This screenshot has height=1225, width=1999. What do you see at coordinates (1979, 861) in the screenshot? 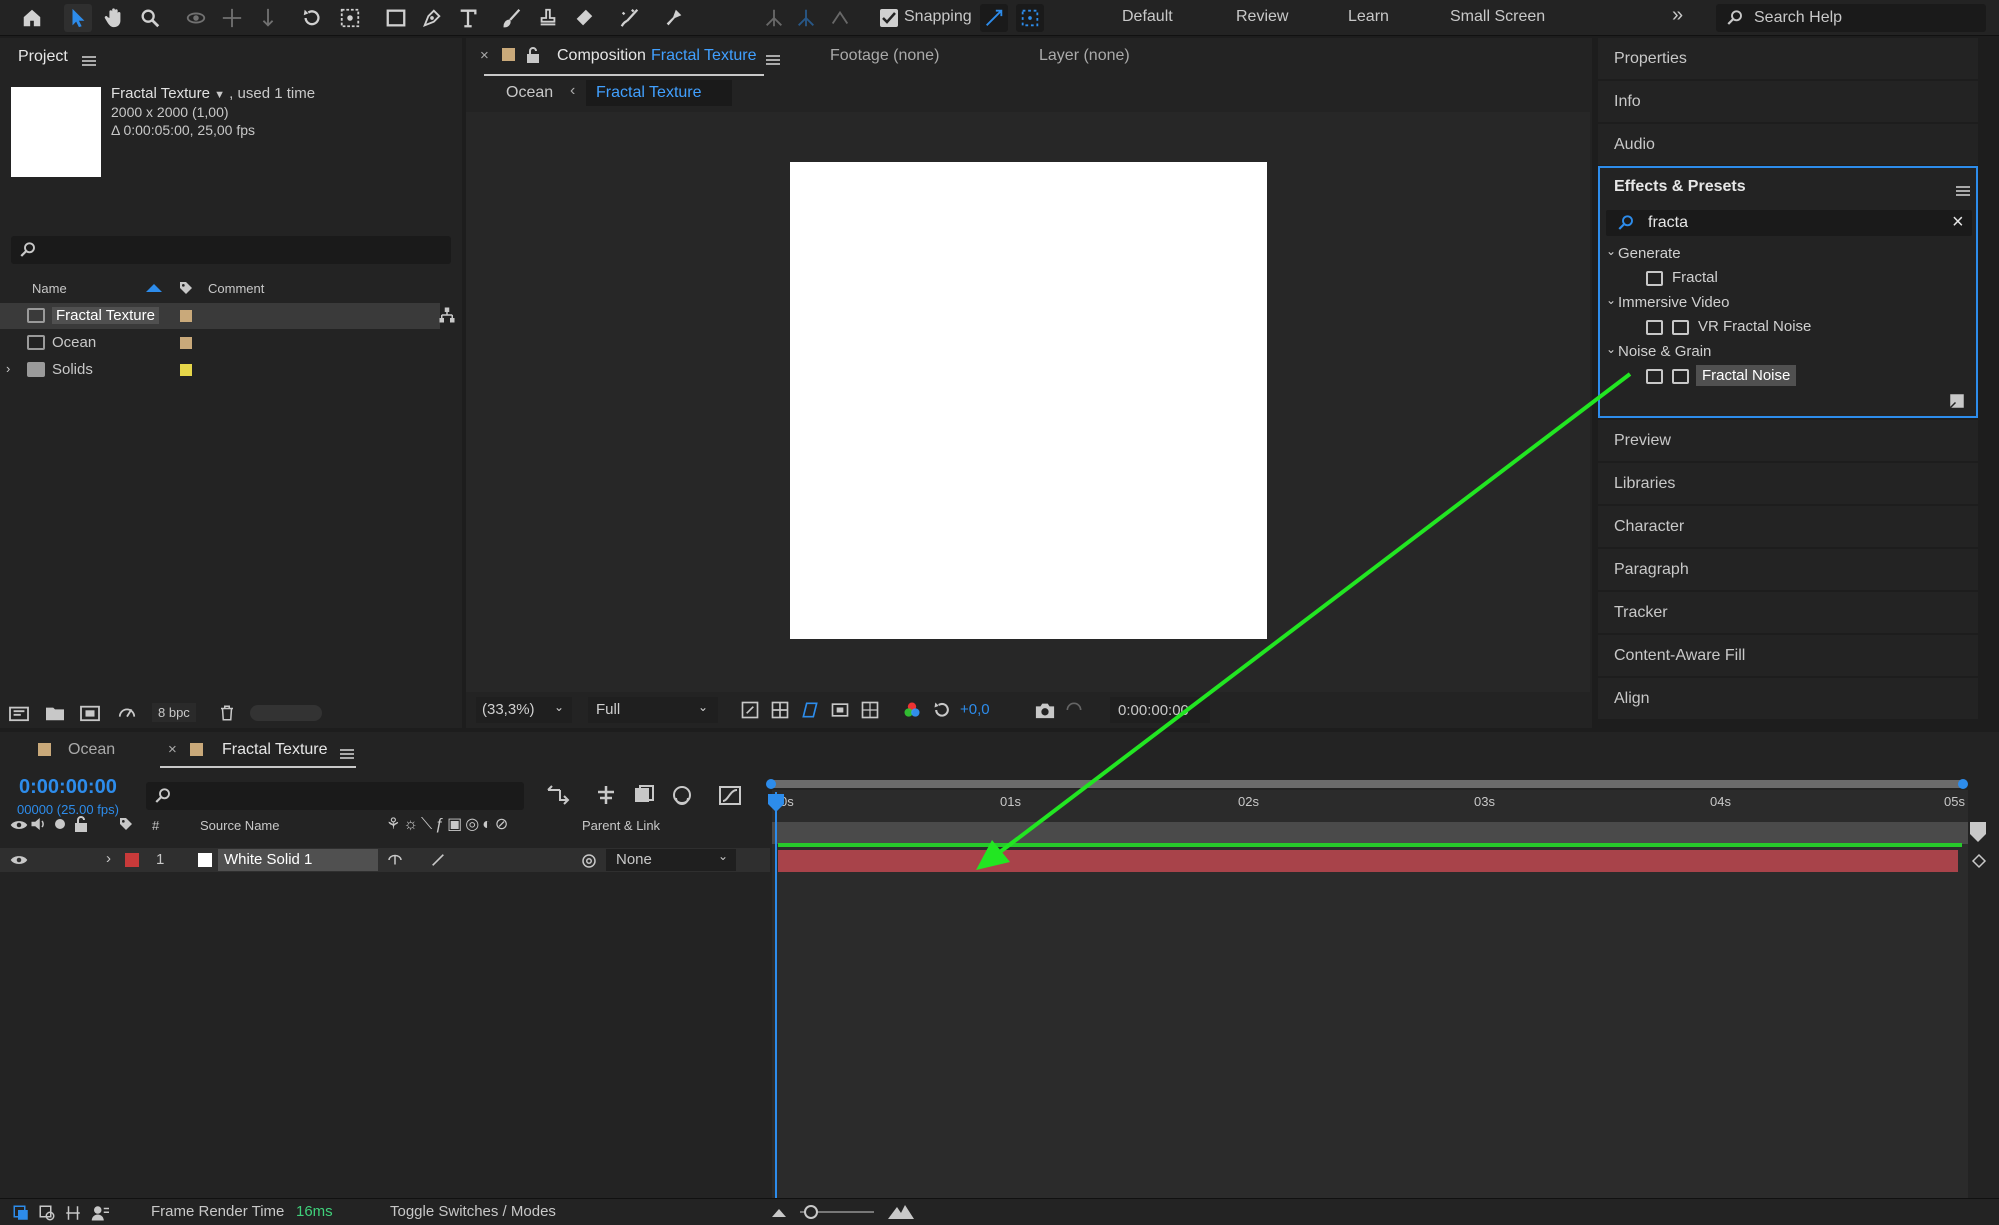
I see `timeline-switch-icon` at bounding box center [1979, 861].